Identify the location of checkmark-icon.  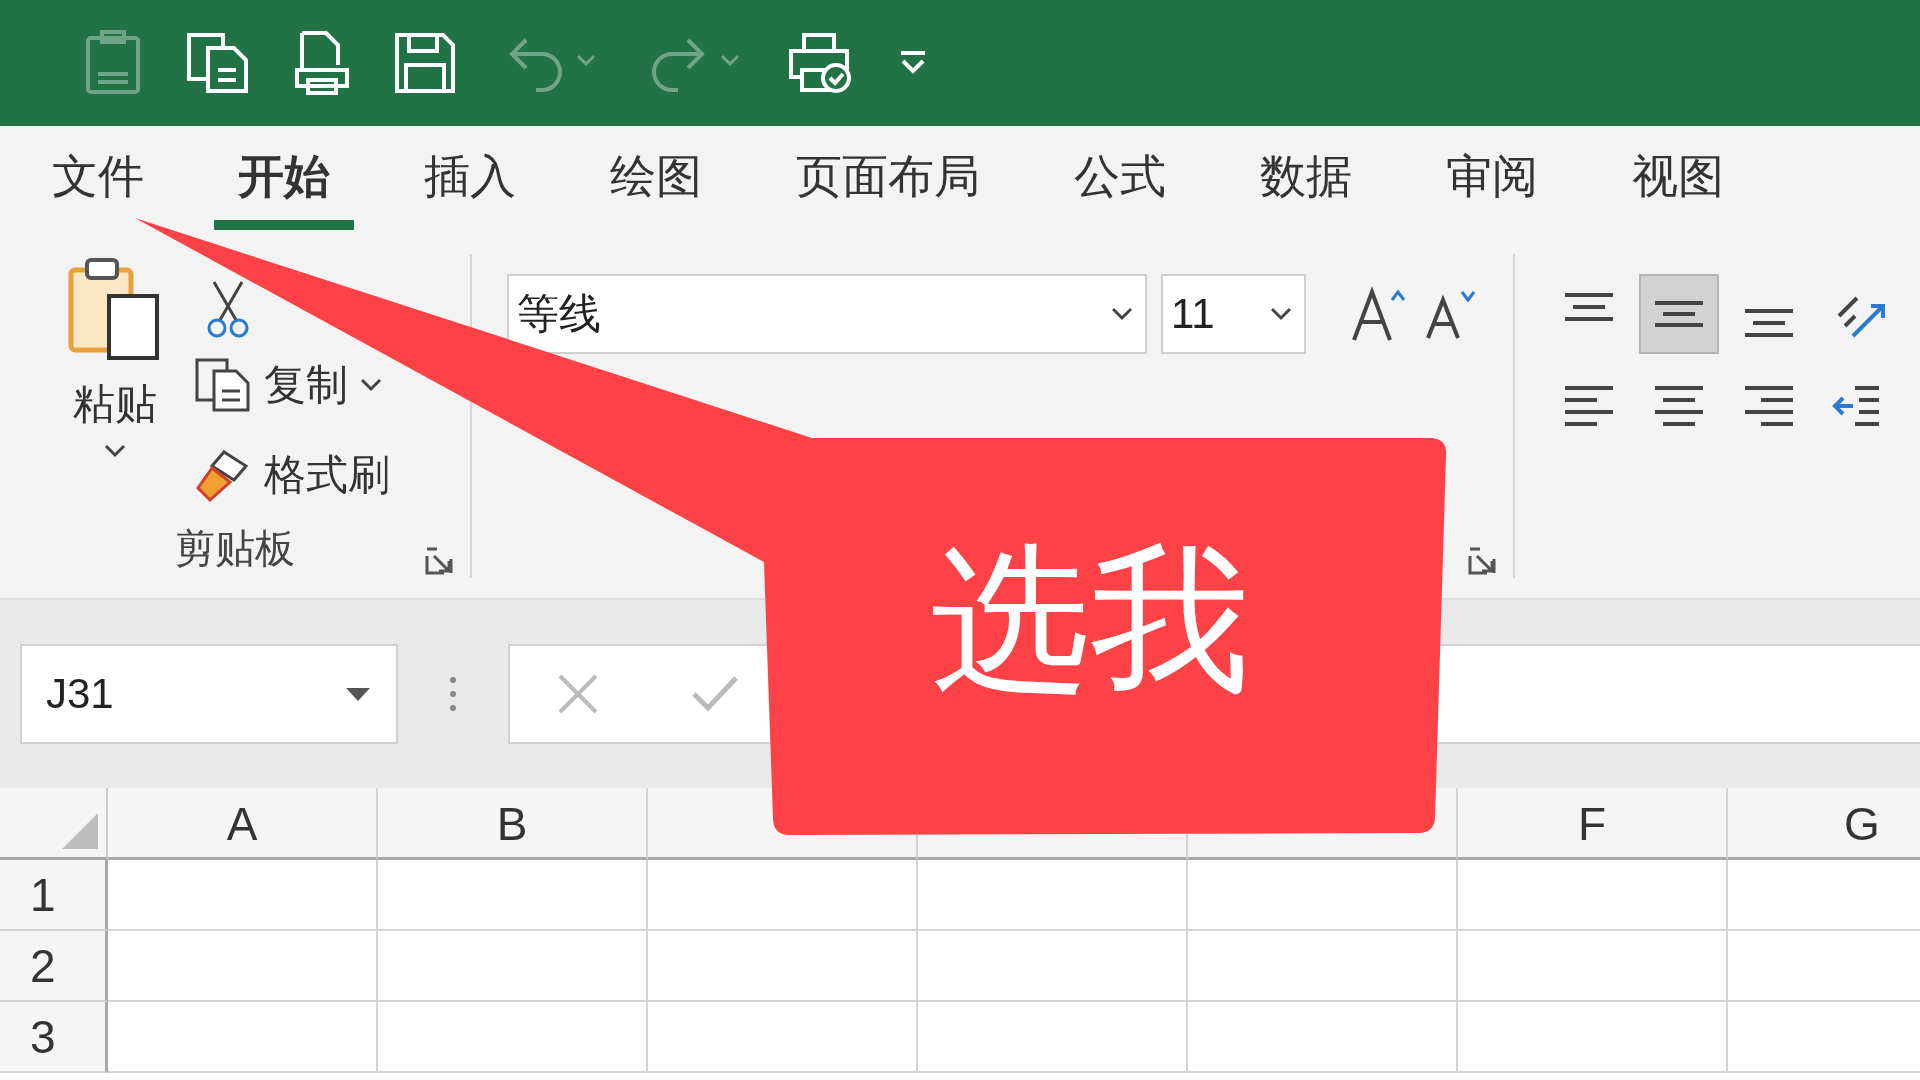
(715, 694).